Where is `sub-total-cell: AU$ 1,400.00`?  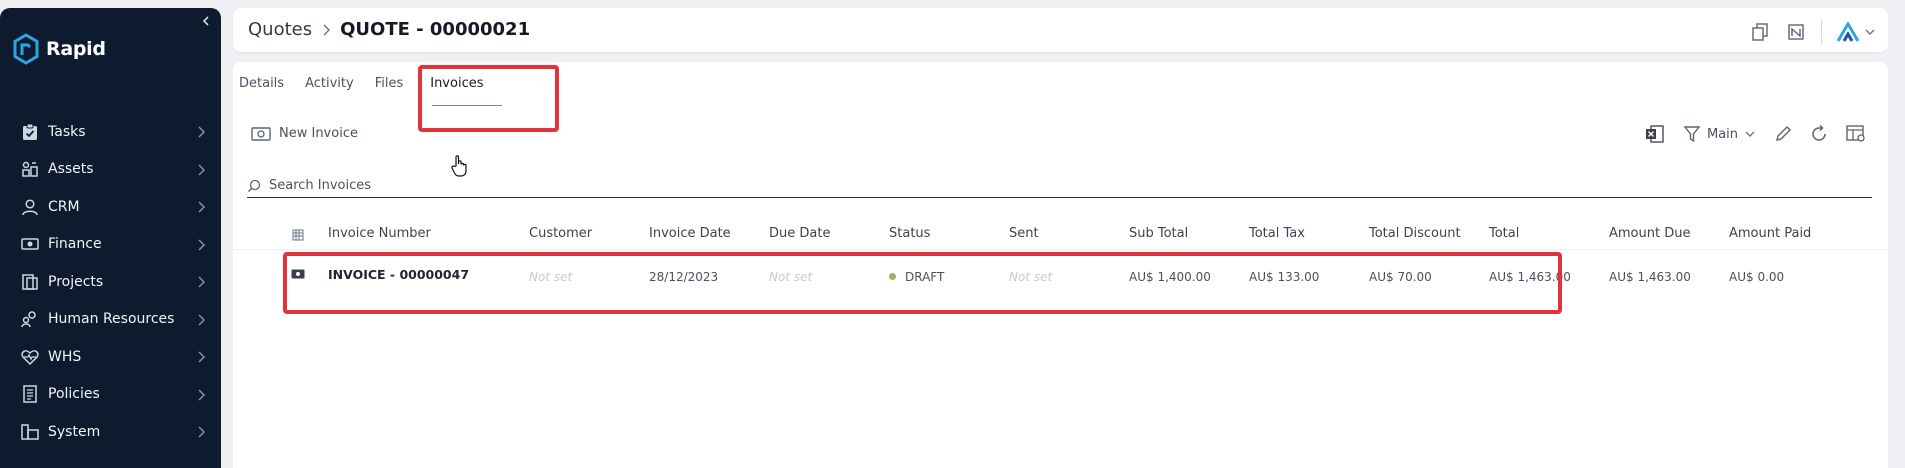 sub-total-cell: AU$ 1,400.00 is located at coordinates (1170, 277).